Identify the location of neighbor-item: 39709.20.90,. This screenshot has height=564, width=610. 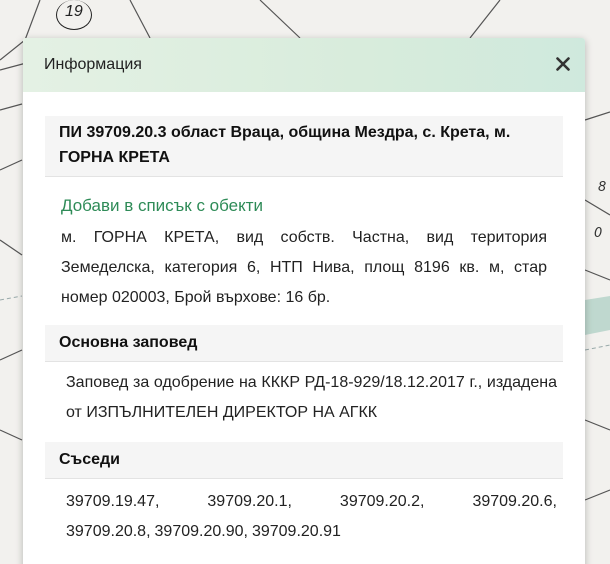
(201, 532).